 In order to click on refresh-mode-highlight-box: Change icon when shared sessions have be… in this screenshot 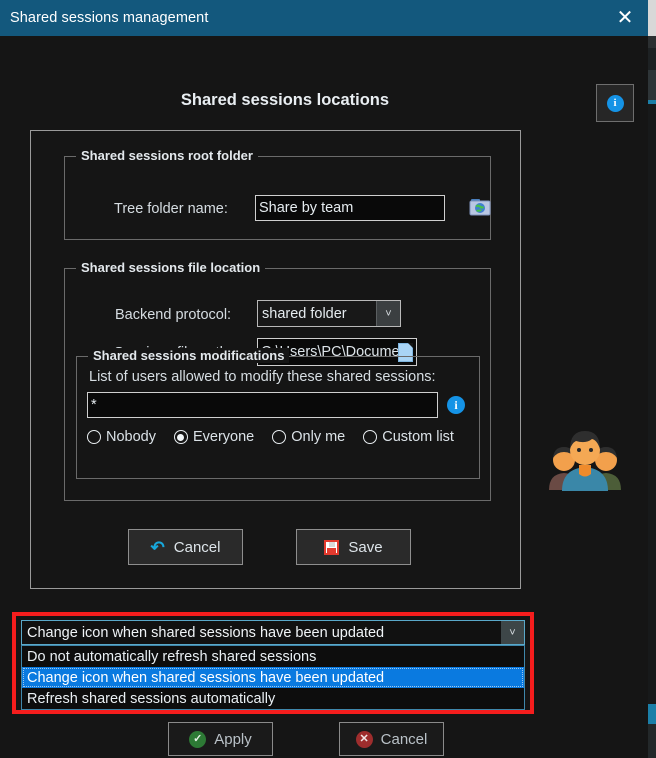, I will do `click(273, 663)`.